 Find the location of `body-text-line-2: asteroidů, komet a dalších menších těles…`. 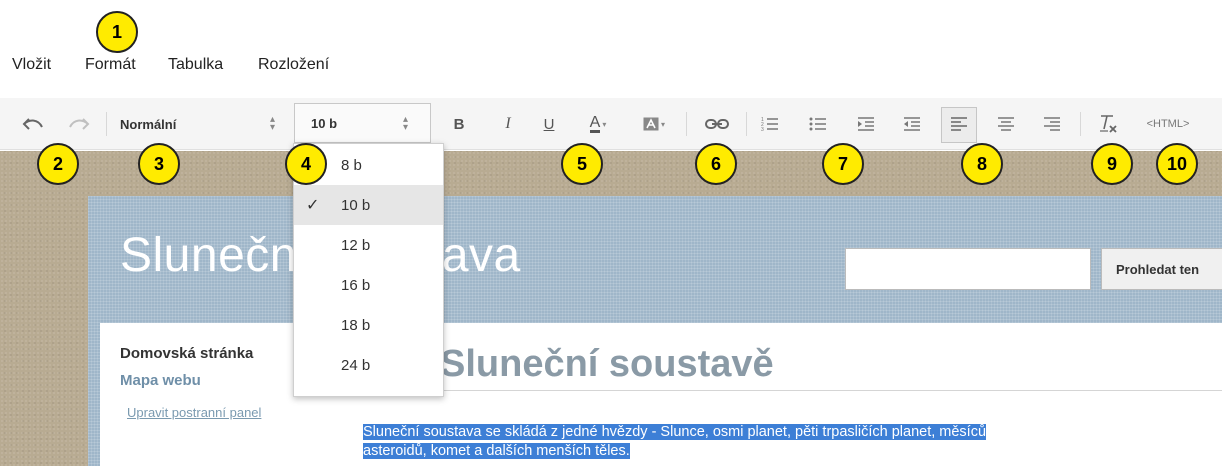

body-text-line-2: asteroidů, komet a dalších menších těles… is located at coordinates (496, 451).